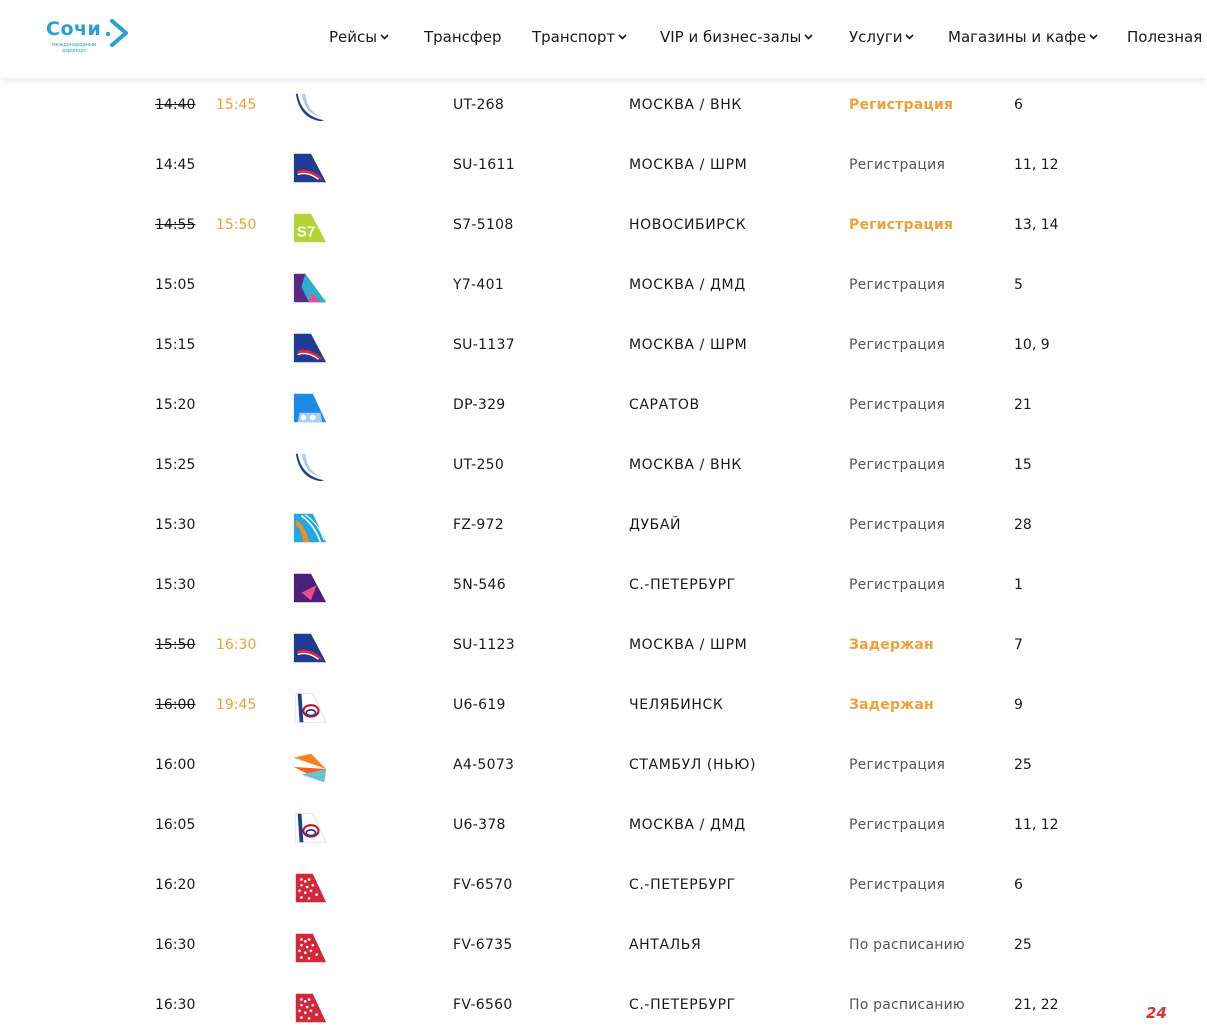 The width and height of the screenshot is (1207, 1036). Describe the element at coordinates (310, 527) in the screenshot. I see `flydubai-logo` at that location.